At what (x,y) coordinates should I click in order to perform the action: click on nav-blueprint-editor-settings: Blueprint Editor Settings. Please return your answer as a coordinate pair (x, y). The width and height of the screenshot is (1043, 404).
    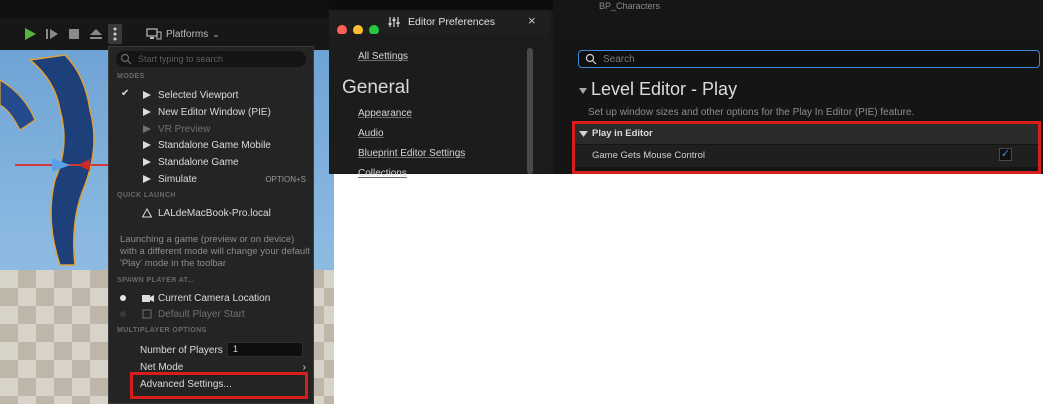
    Looking at the image, I should click on (411, 153).